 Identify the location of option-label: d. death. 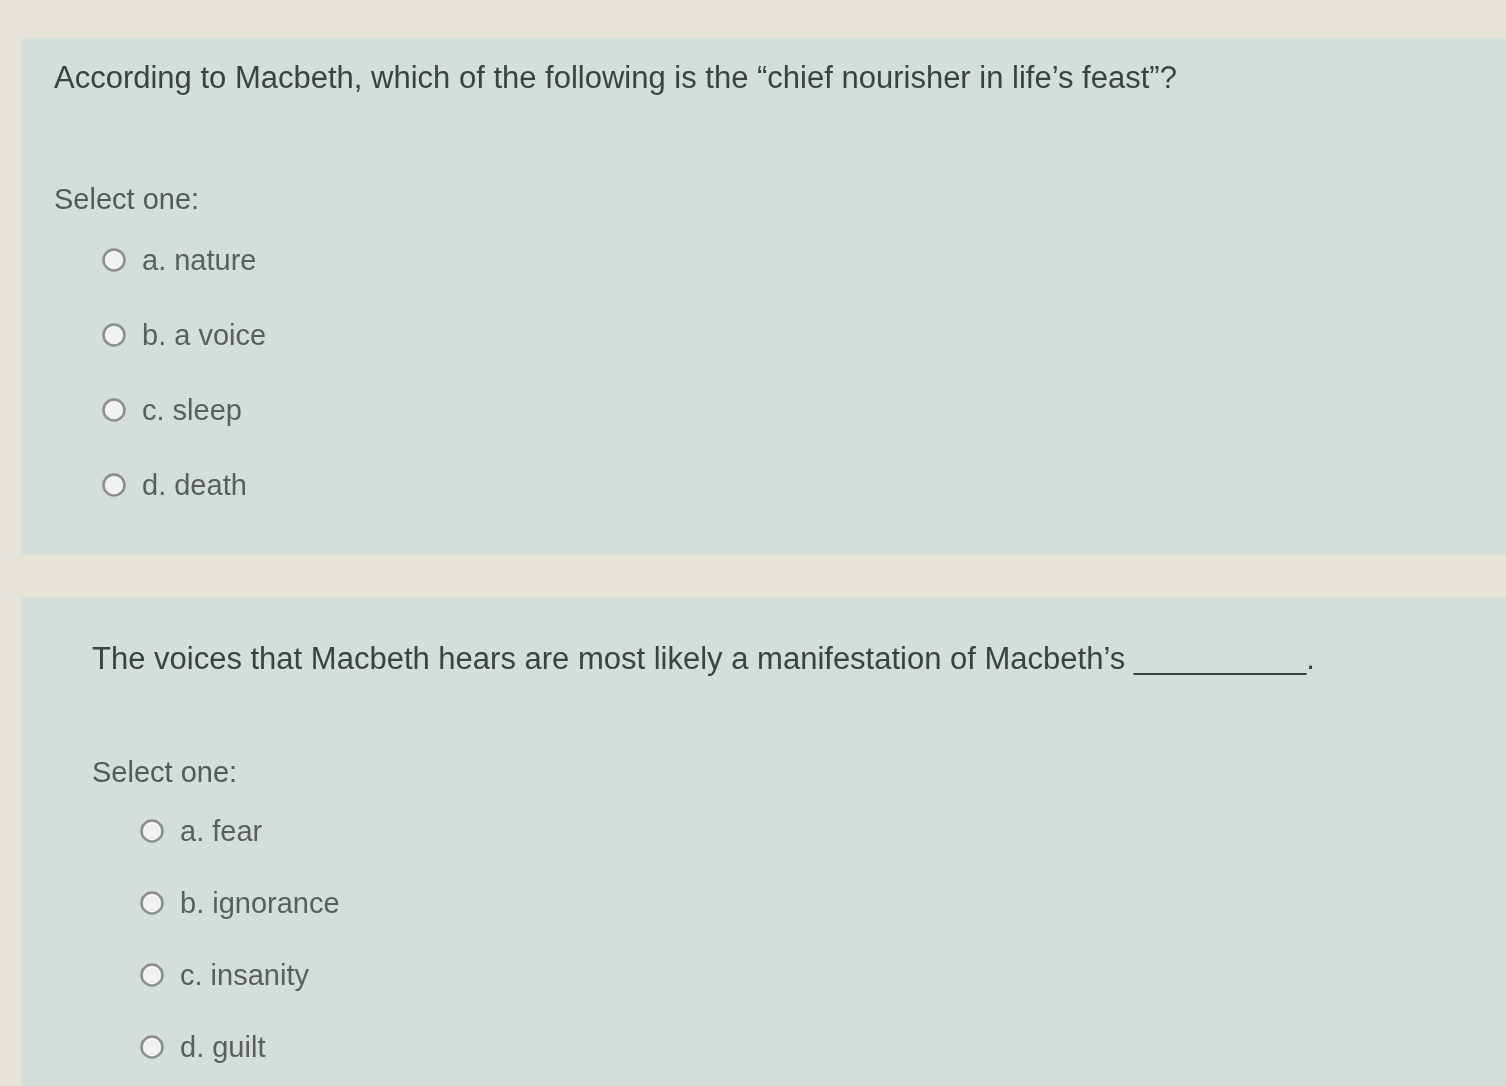
(194, 485).